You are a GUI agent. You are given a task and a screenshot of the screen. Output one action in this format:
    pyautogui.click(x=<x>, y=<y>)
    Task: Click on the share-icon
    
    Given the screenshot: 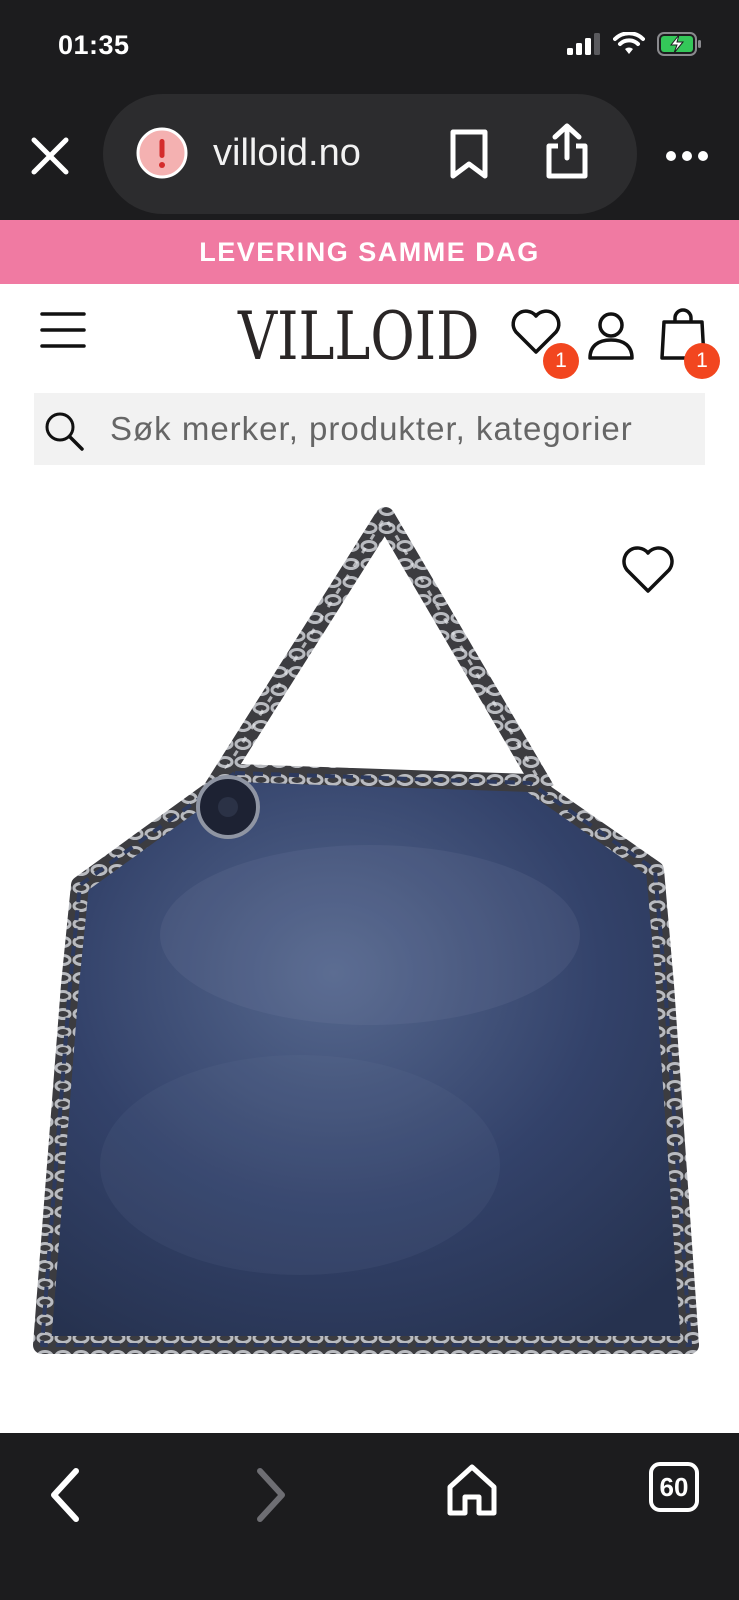 What is the action you would take?
    pyautogui.click(x=567, y=151)
    